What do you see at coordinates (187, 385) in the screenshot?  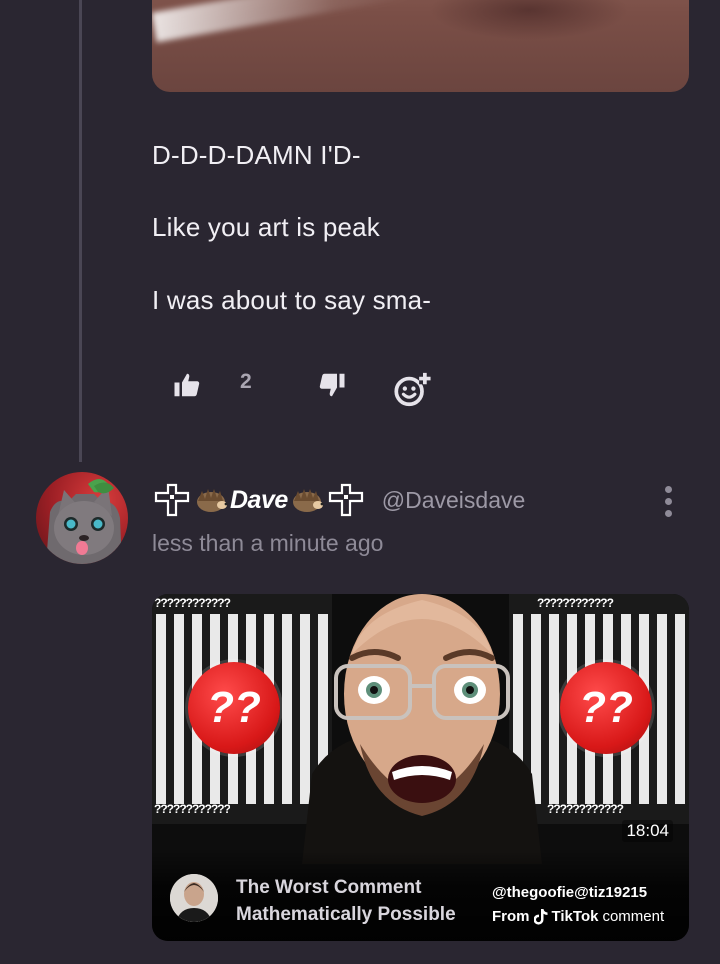 I see `thumbs-up-icon` at bounding box center [187, 385].